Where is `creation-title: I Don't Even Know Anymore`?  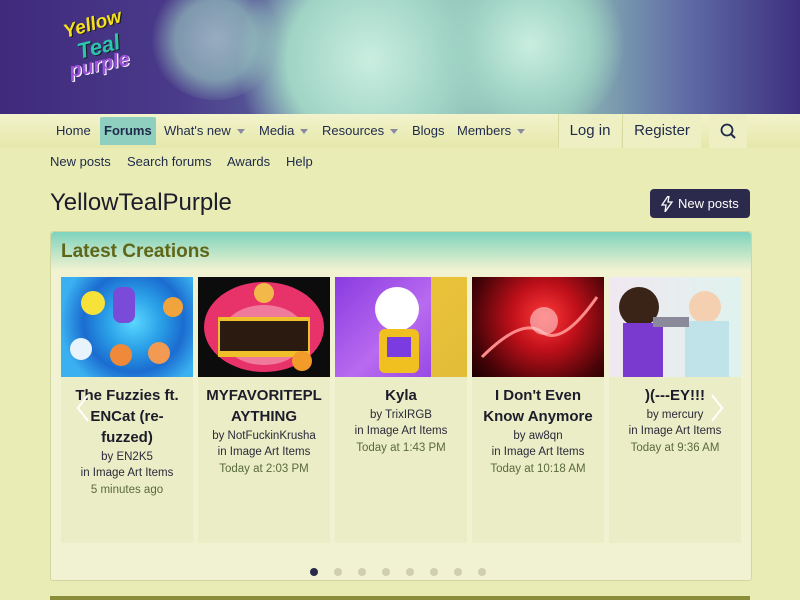 creation-title: I Don't Even Know Anymore is located at coordinates (538, 406).